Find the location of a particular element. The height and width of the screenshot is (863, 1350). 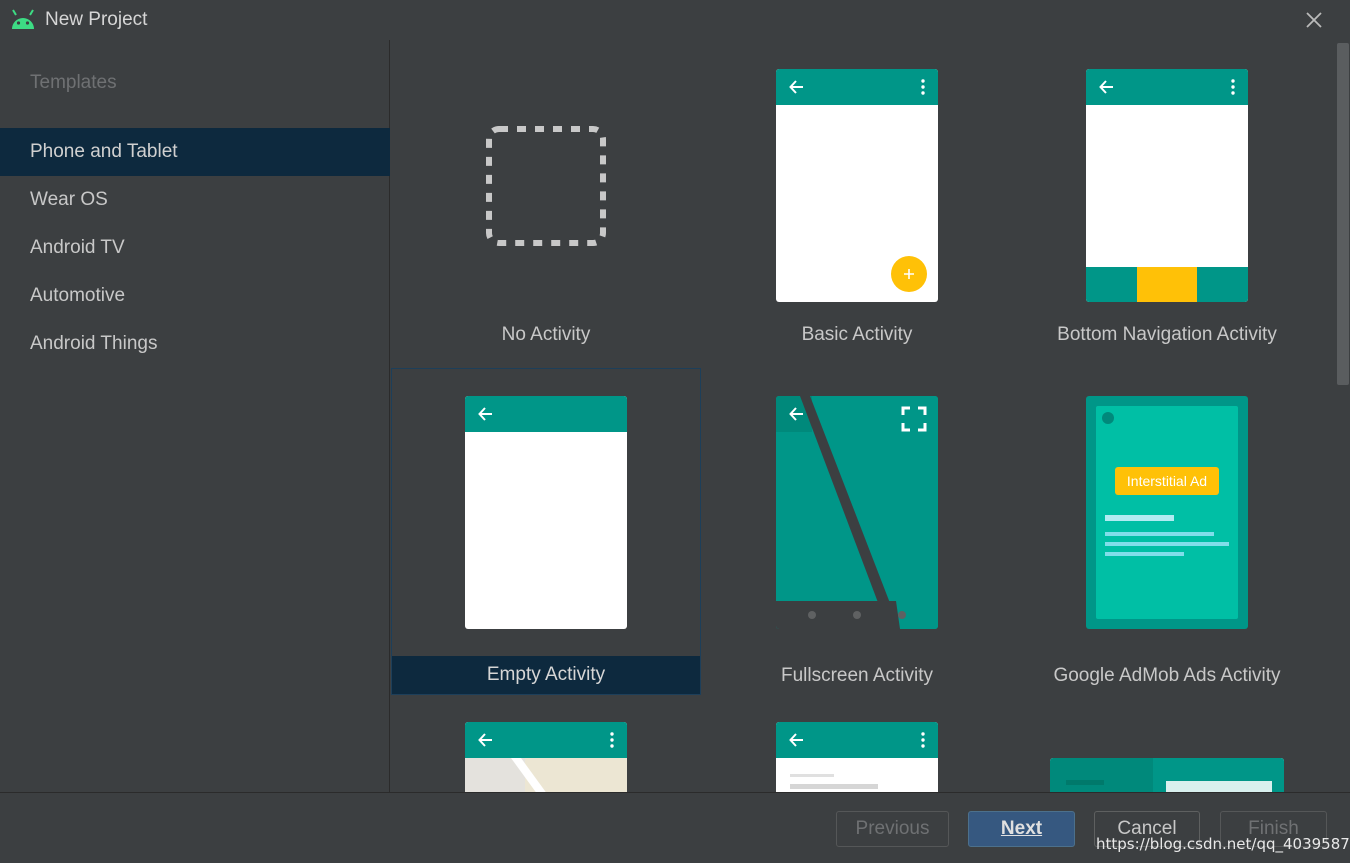

template-basic-activity: Basic Activity is located at coordinates (857, 204).